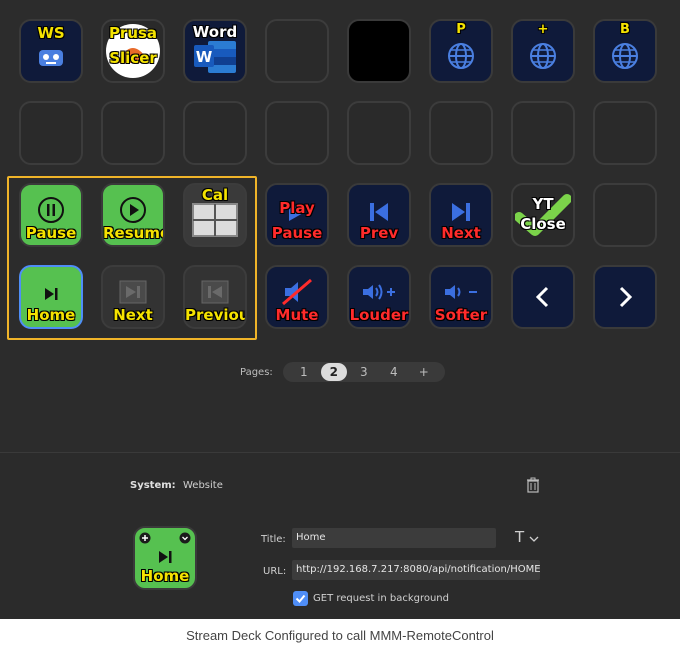 The height and width of the screenshot is (648, 680). I want to click on chevron-left-icon, so click(542, 297).